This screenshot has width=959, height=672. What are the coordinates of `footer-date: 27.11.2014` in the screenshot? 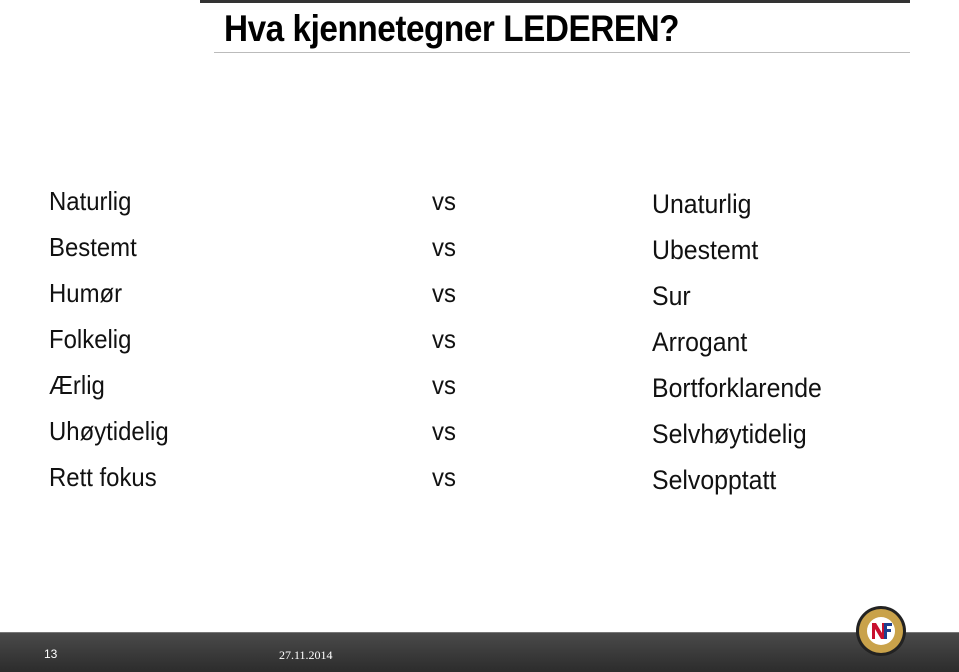 It's located at (306, 655).